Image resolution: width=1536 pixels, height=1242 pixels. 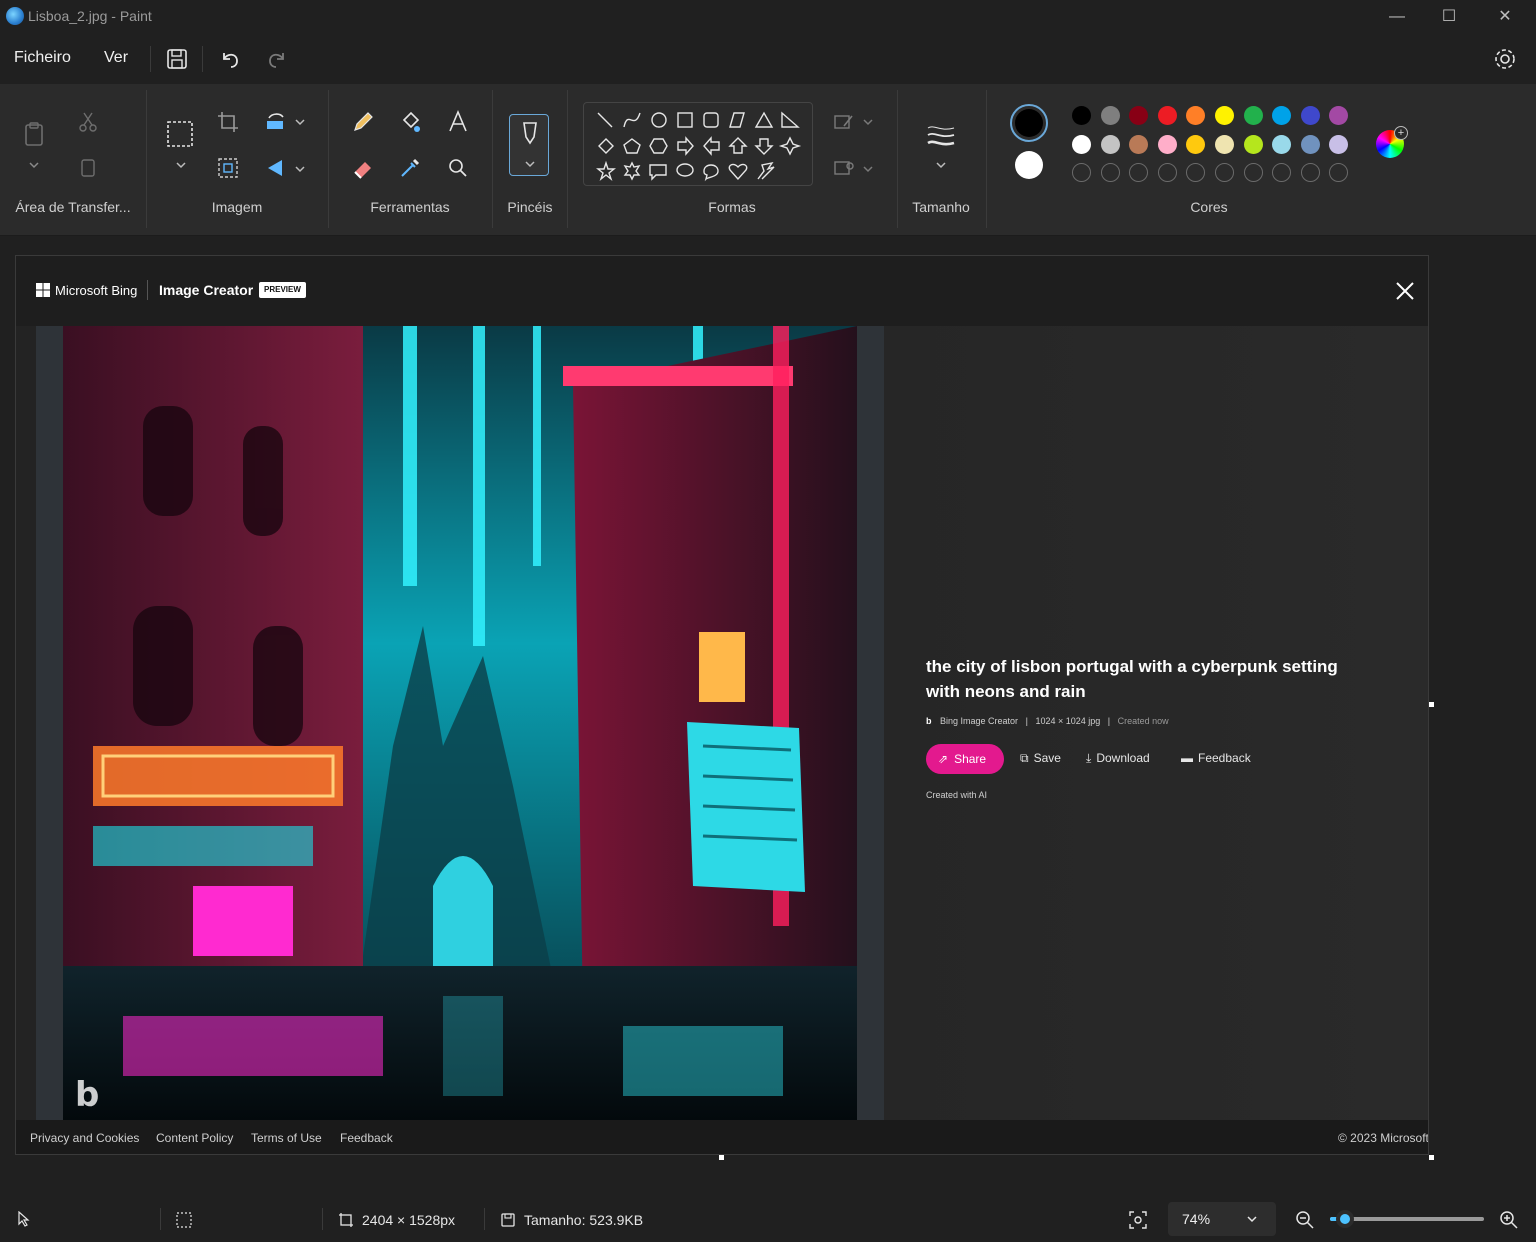 I want to click on undo-icon, so click(x=230, y=59).